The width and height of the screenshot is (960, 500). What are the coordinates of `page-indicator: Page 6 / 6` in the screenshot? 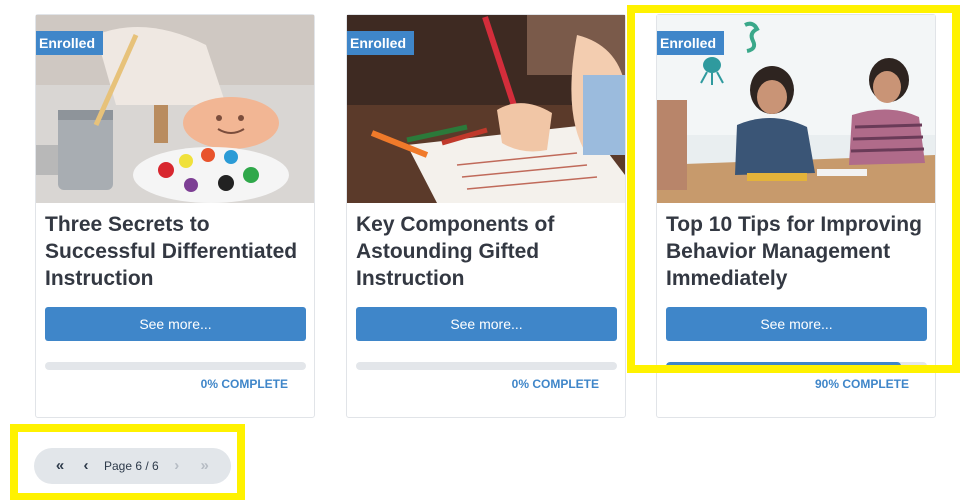 It's located at (131, 466).